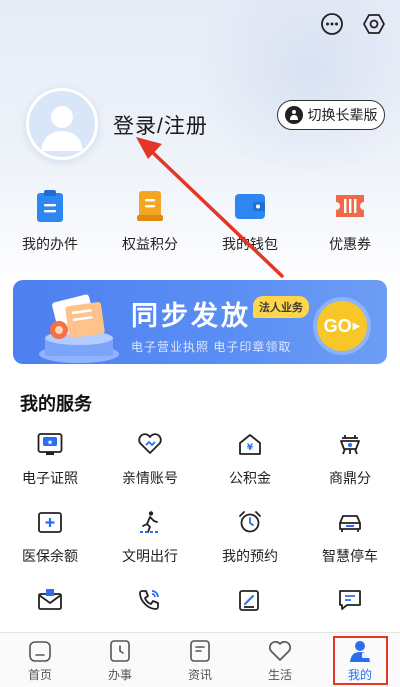 The width and height of the screenshot is (400, 687). Describe the element at coordinates (250, 522) in the screenshot. I see `alarm-clock-icon` at that location.